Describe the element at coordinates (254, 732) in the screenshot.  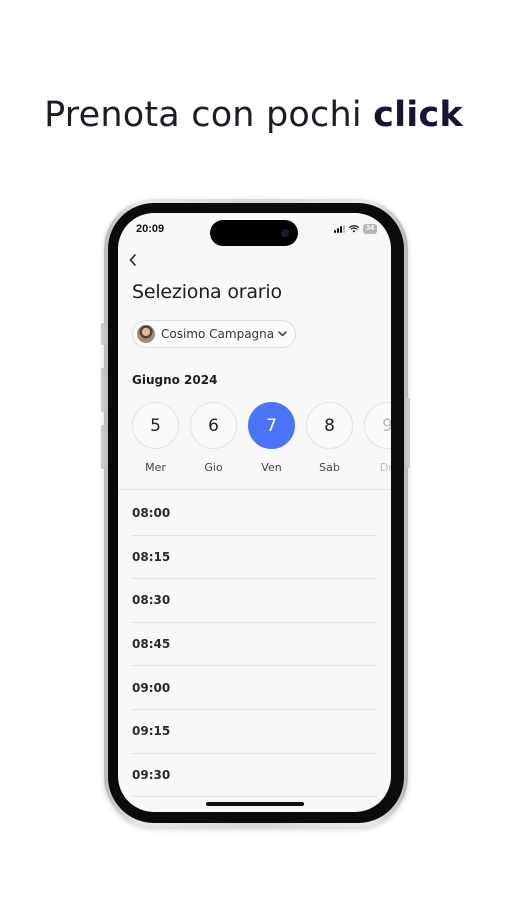
I see `time-slot: 09:15` at that location.